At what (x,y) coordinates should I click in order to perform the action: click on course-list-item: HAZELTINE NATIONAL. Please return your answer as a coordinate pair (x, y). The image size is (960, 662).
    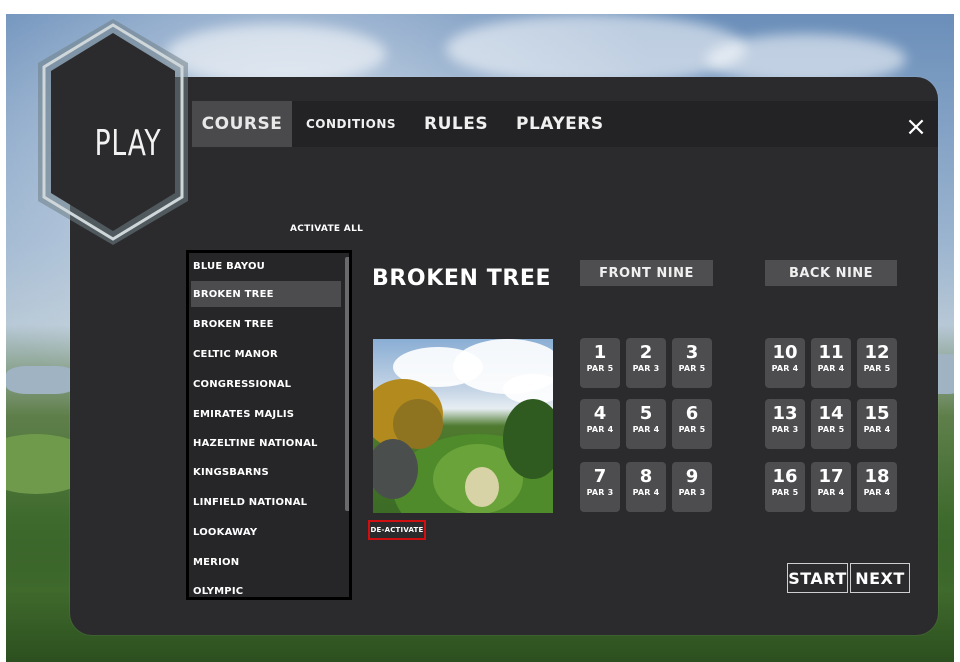
    Looking at the image, I should click on (266, 443).